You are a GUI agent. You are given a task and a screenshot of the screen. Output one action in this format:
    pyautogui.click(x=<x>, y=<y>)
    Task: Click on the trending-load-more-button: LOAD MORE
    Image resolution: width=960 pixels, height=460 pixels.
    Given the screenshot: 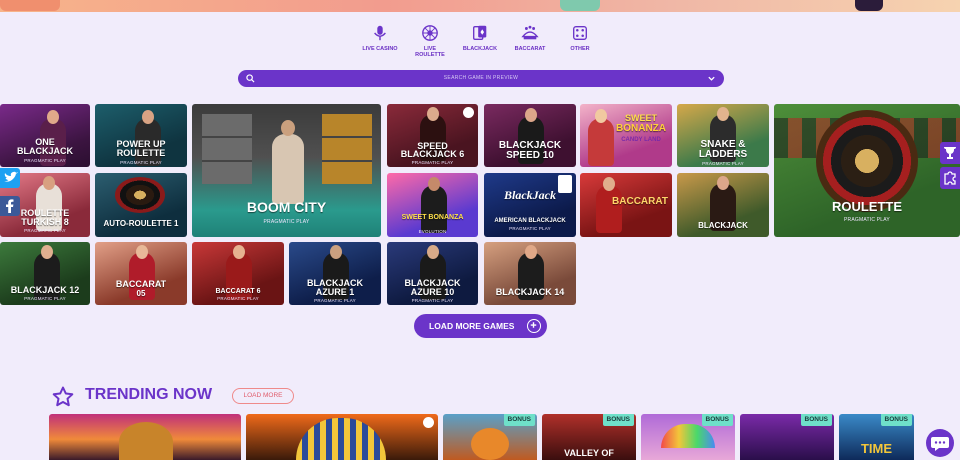 What is the action you would take?
    pyautogui.click(x=263, y=396)
    